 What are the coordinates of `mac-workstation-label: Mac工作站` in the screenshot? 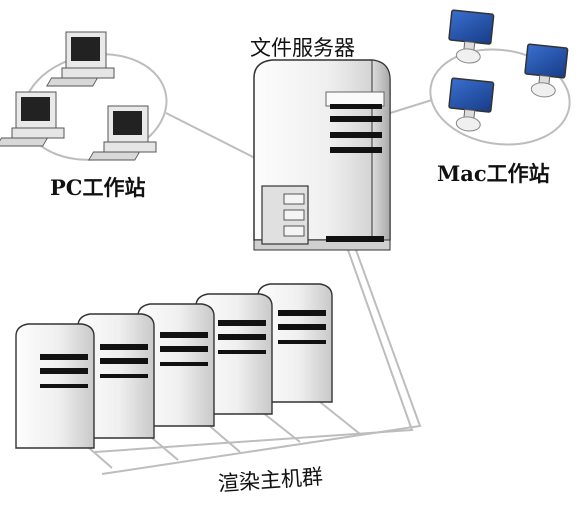 It's located at (493, 173).